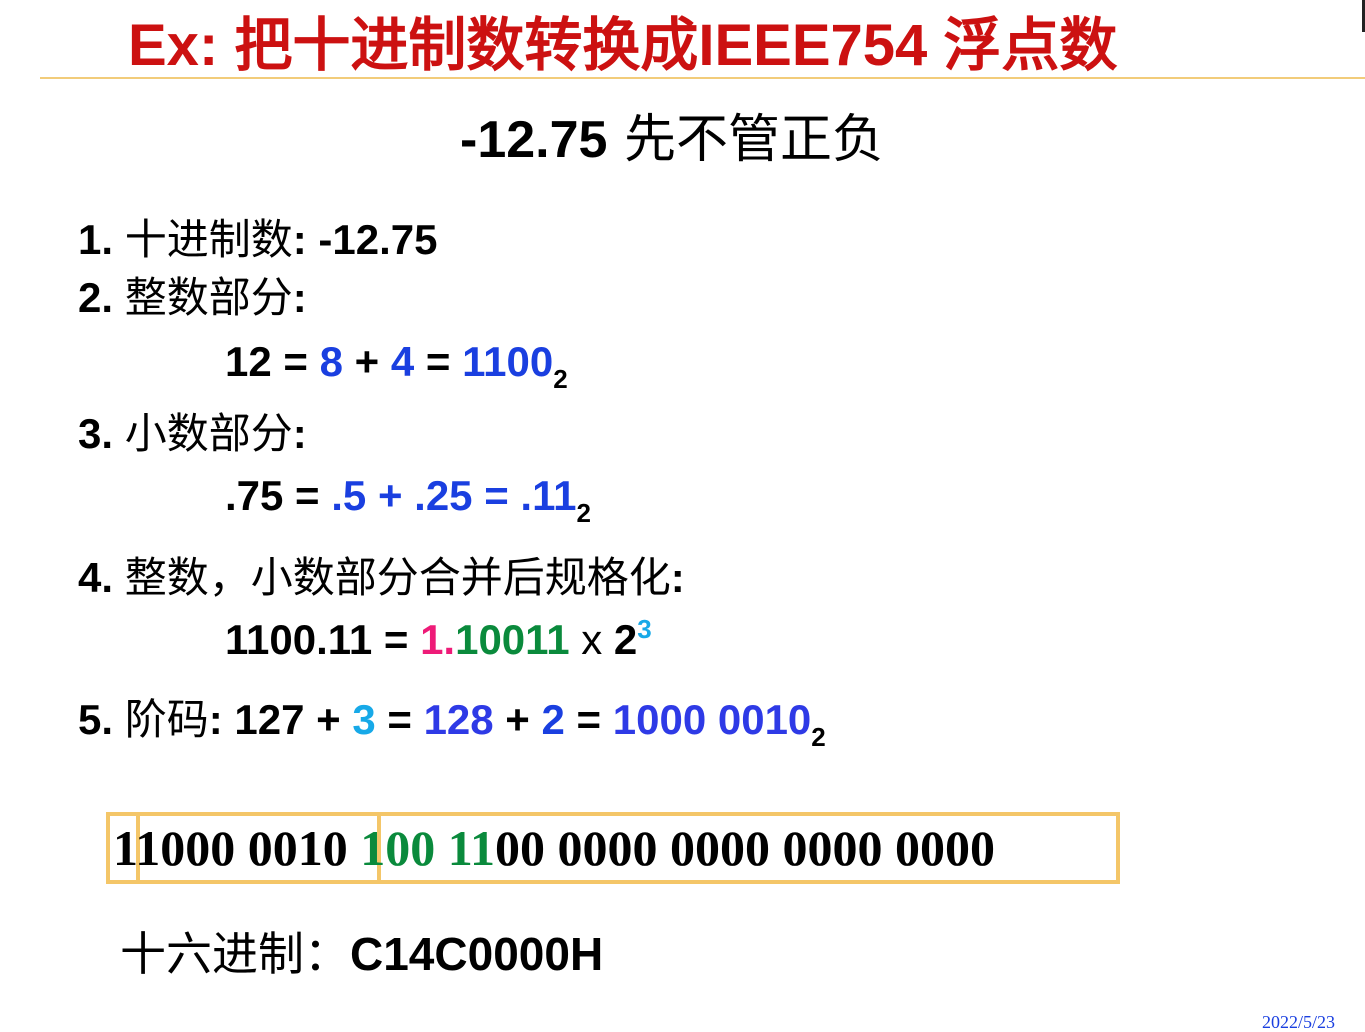 The width and height of the screenshot is (1365, 1032). Describe the element at coordinates (745, 140) in the screenshot. I see `subtitle-text: 先不管正负` at that location.